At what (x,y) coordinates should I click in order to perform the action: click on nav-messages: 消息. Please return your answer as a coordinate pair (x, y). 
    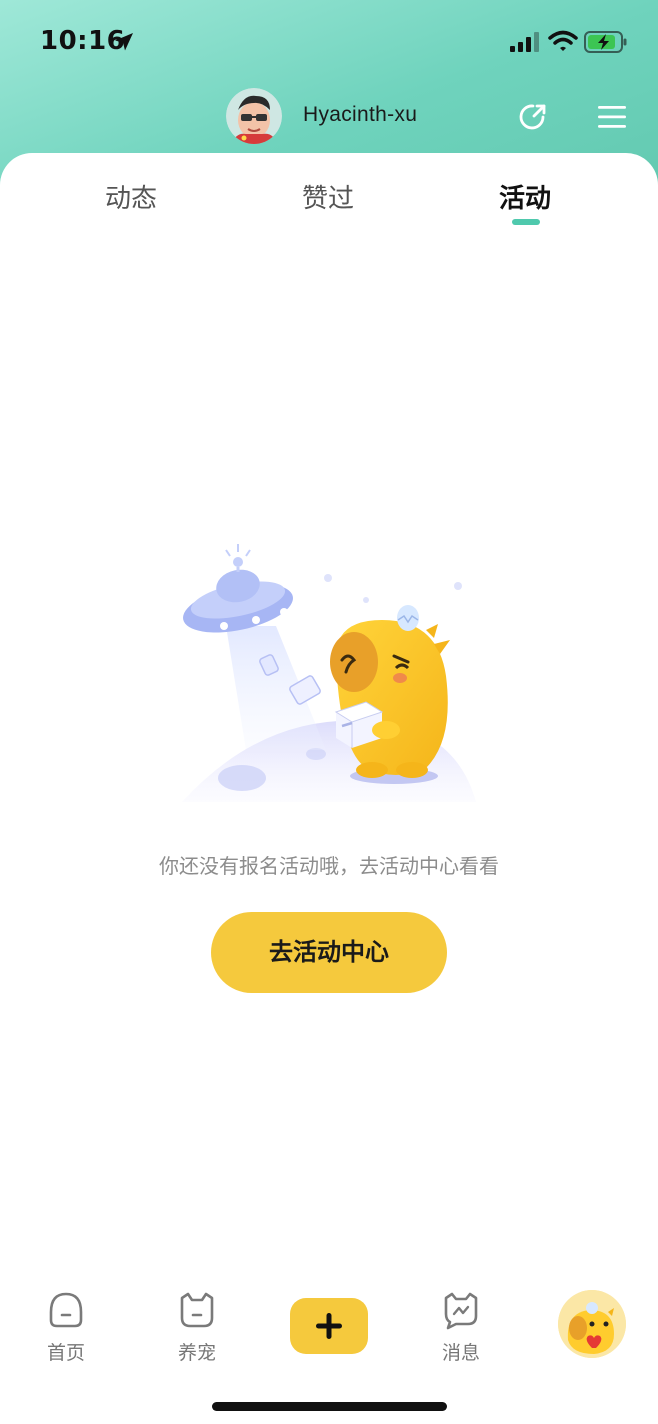
    Looking at the image, I should click on (461, 1330).